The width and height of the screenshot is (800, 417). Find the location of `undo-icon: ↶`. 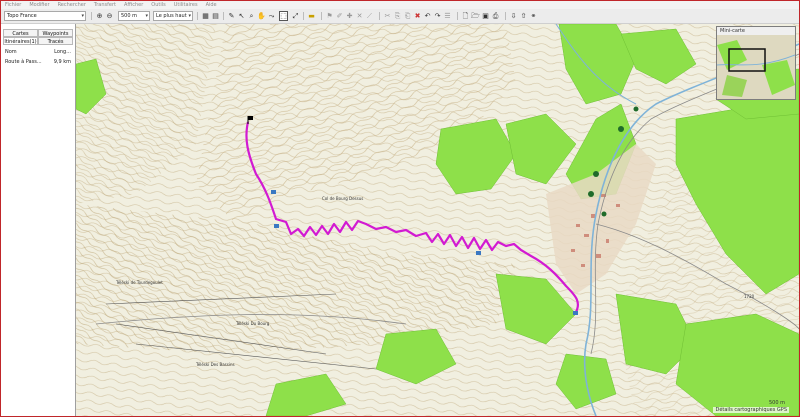

undo-icon: ↶ is located at coordinates (427, 16).